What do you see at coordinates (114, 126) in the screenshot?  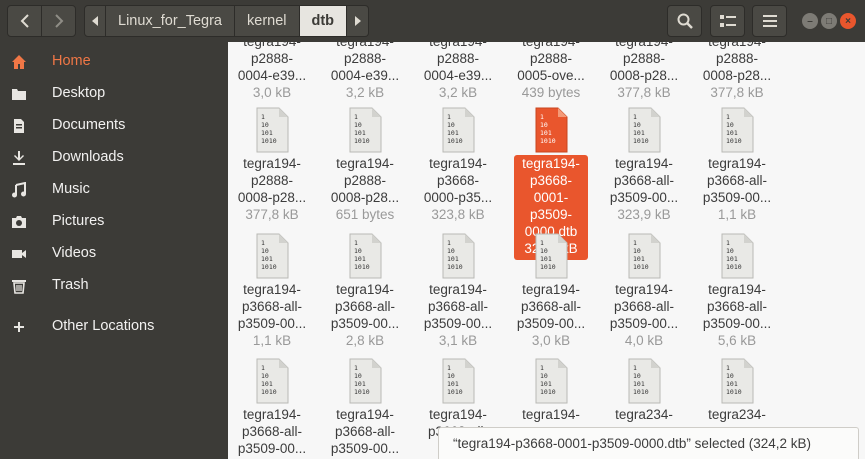 I see `sidebar-item-documents: Documents` at bounding box center [114, 126].